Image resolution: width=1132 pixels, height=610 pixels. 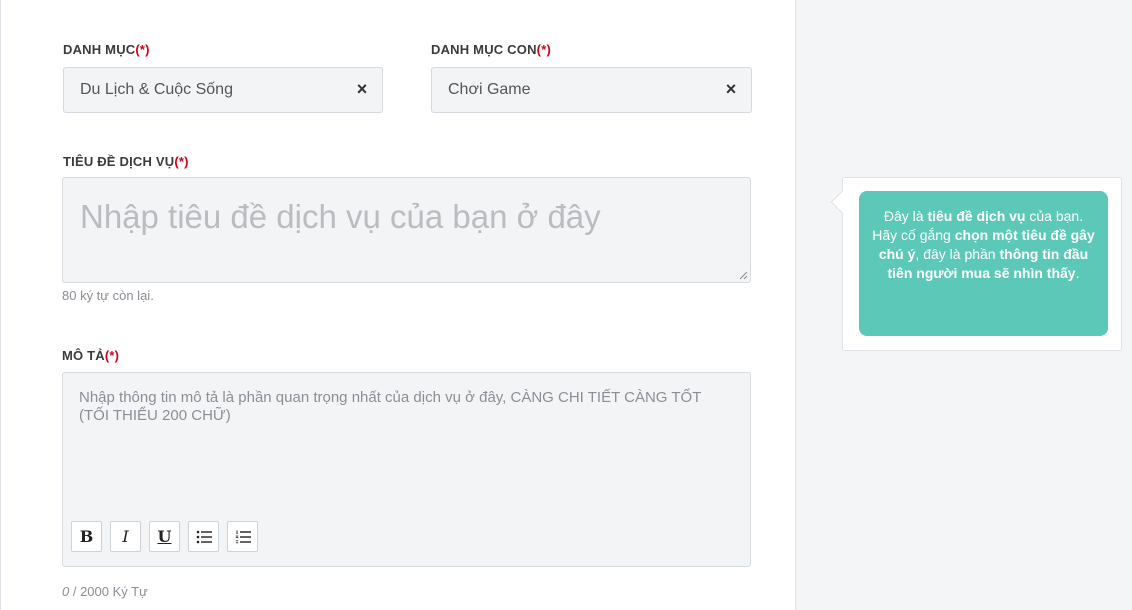 I want to click on italic-button: I, so click(x=125, y=536).